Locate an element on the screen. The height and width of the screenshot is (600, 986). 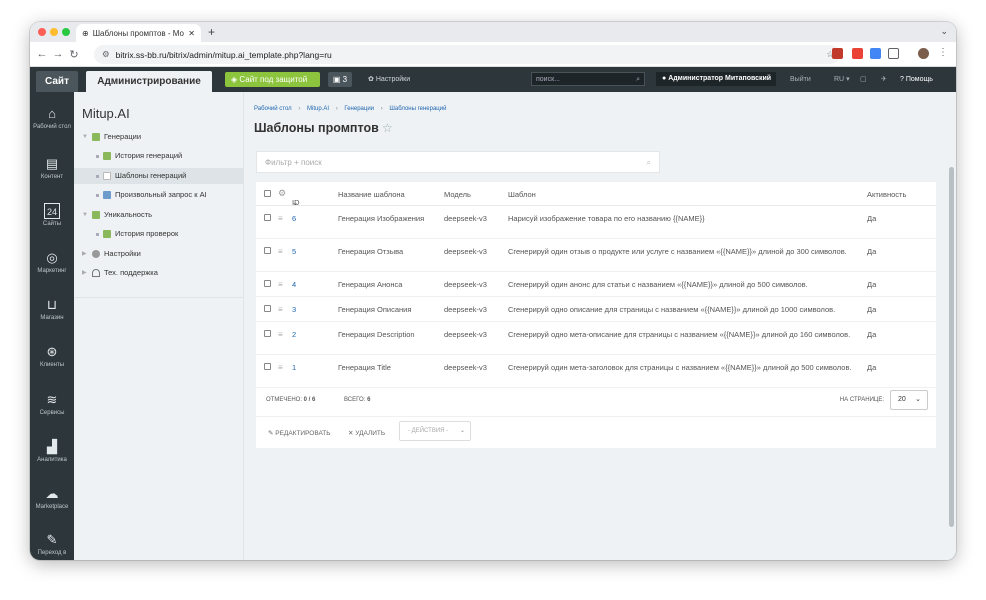
select-all-checkbox is located at coordinates (267, 193).